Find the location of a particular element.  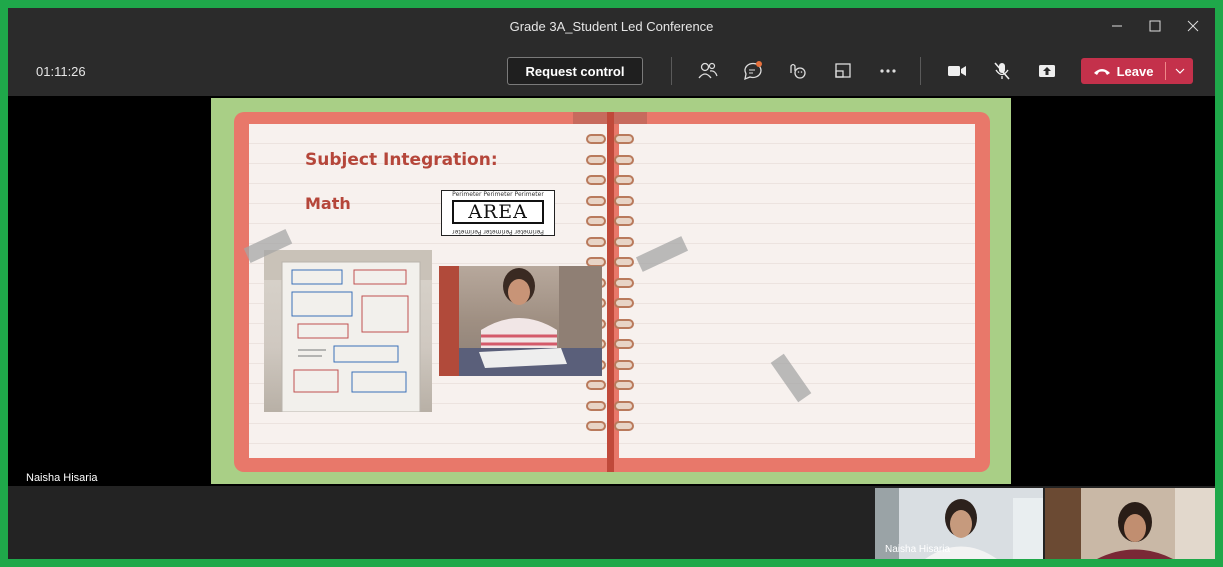

share-content-button is located at coordinates (1047, 71).